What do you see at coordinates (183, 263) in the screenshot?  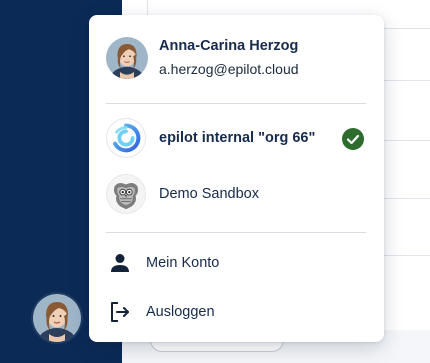 I see `my-account-label: Mein Konto` at bounding box center [183, 263].